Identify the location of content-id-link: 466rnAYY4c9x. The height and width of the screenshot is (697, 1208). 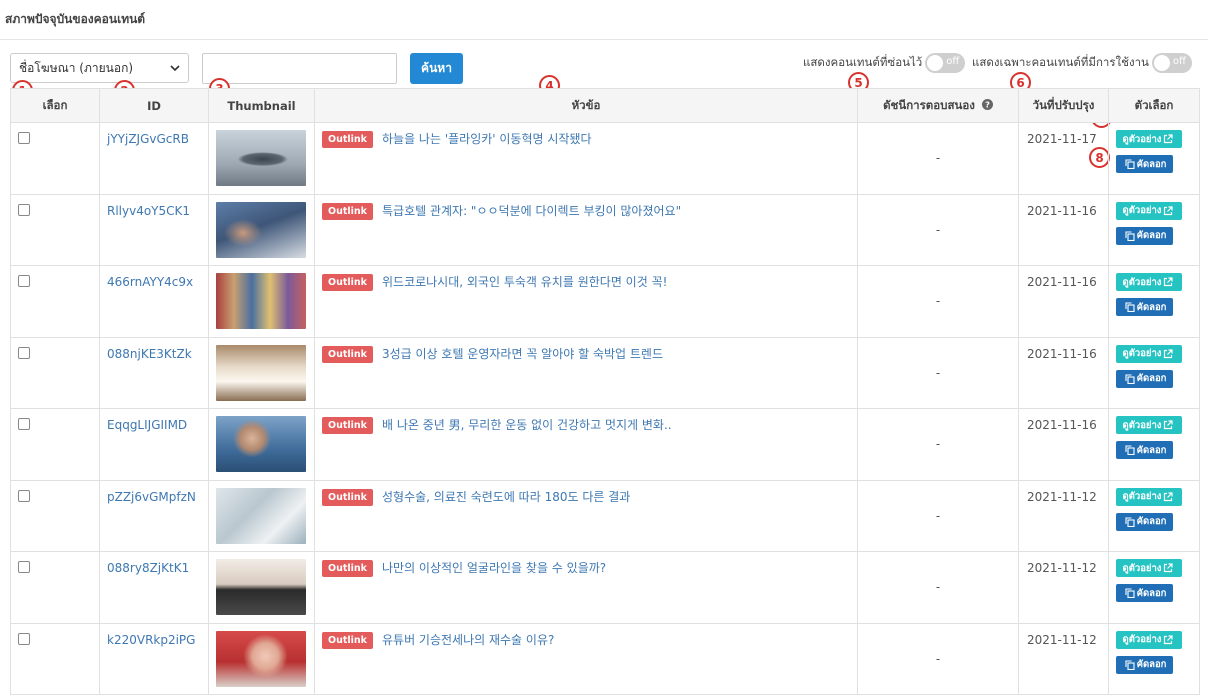
(154, 277).